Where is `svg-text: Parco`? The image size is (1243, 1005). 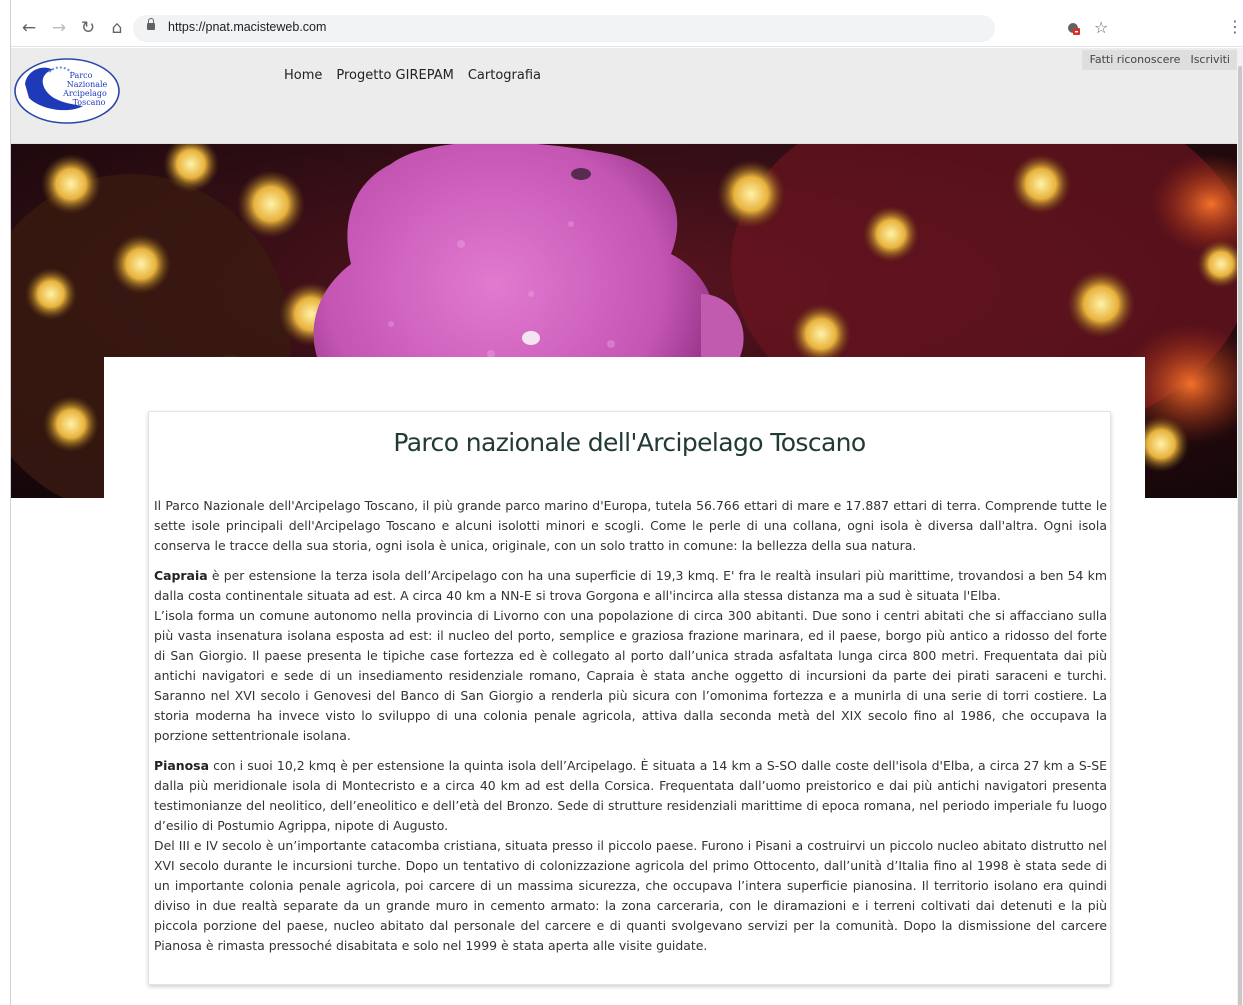 svg-text: Parco is located at coordinates (81, 75).